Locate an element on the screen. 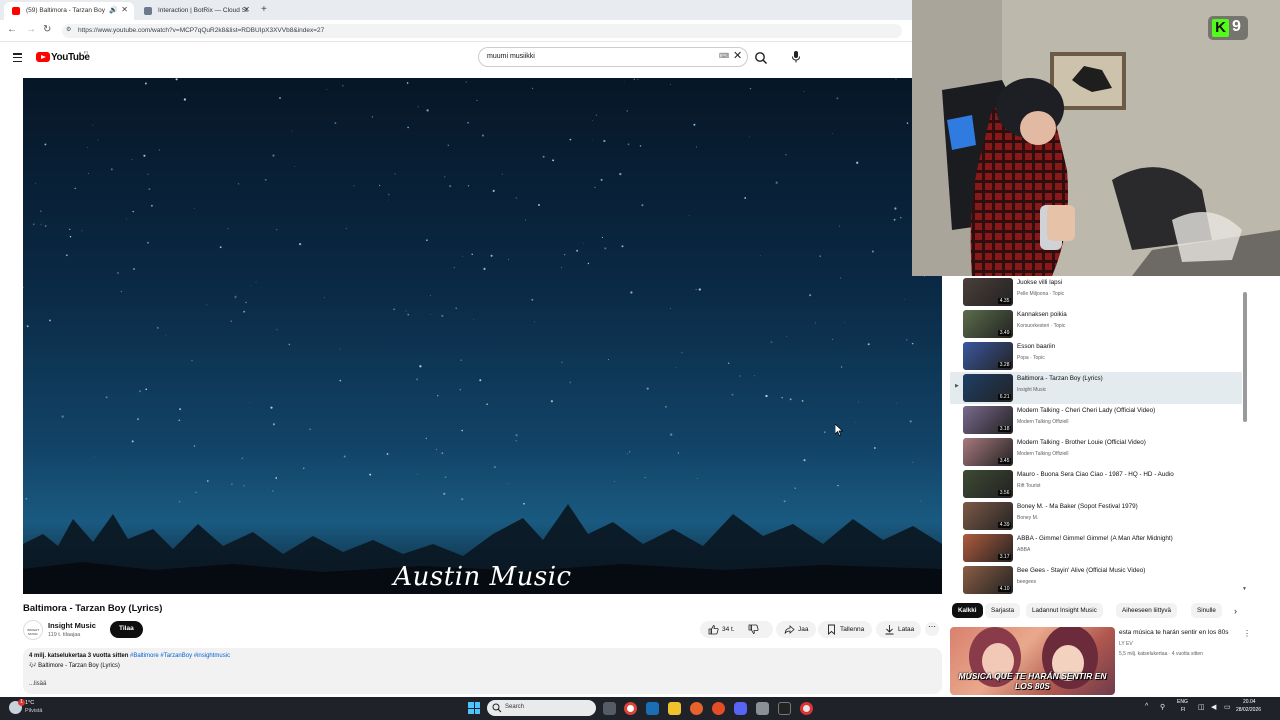  thumbs-down-icon is located at coordinates (753, 629).